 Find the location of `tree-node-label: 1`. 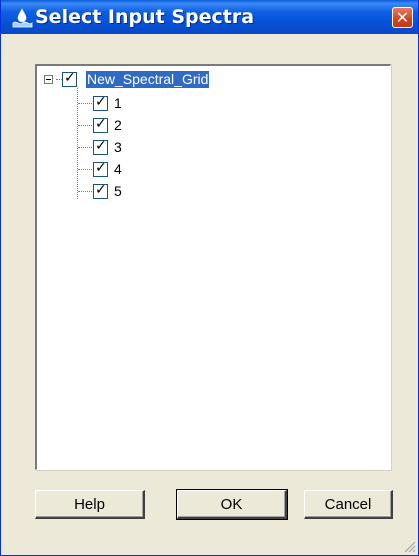

tree-node-label: 1 is located at coordinates (118, 103).